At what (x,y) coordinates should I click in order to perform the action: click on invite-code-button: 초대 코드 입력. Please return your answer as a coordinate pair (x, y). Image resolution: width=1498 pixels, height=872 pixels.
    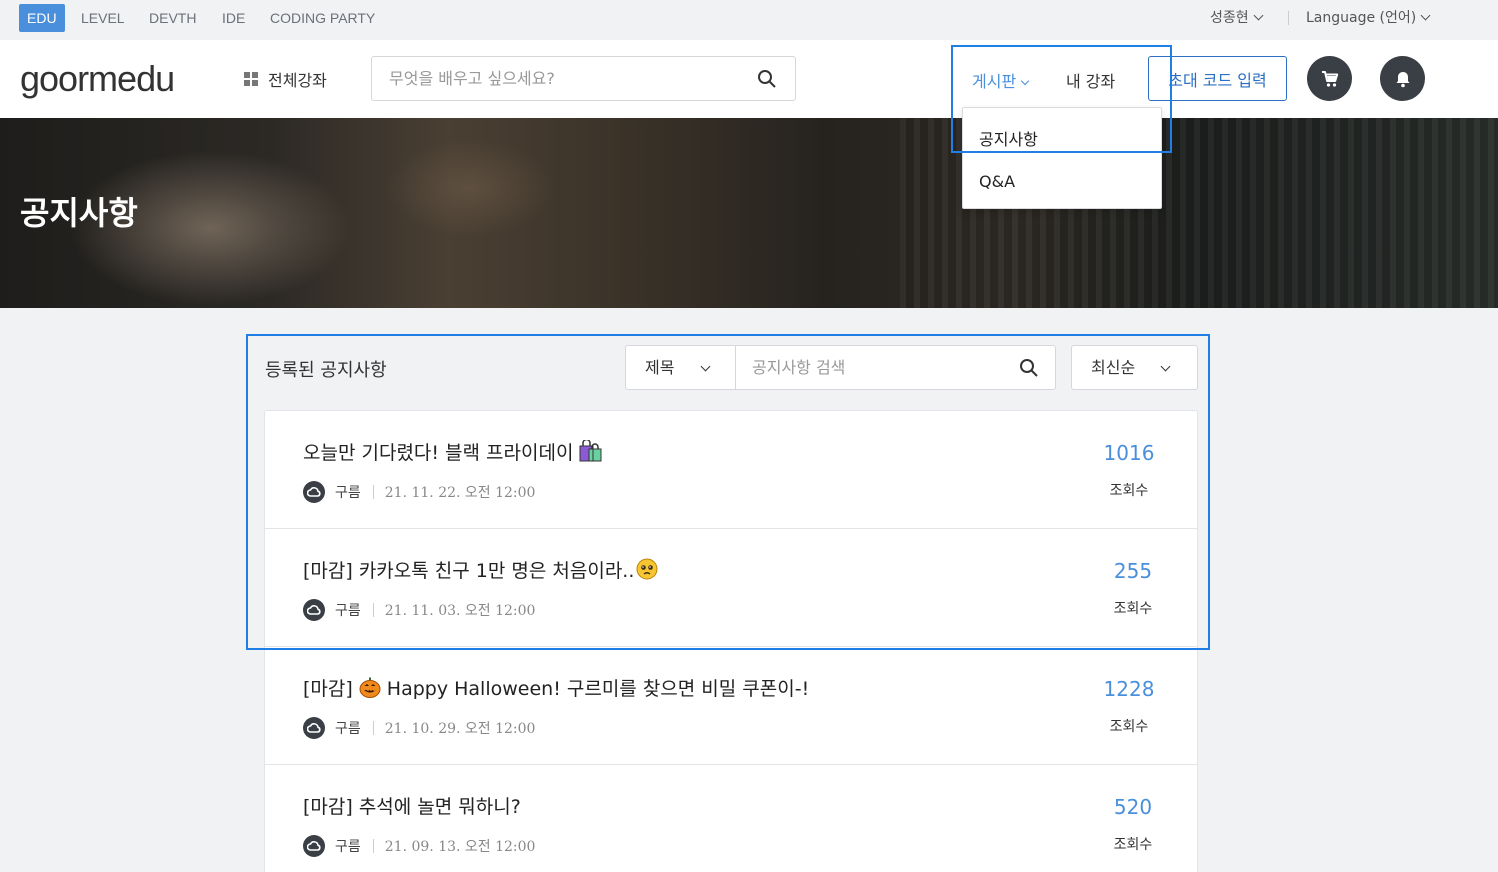
    Looking at the image, I should click on (1217, 78).